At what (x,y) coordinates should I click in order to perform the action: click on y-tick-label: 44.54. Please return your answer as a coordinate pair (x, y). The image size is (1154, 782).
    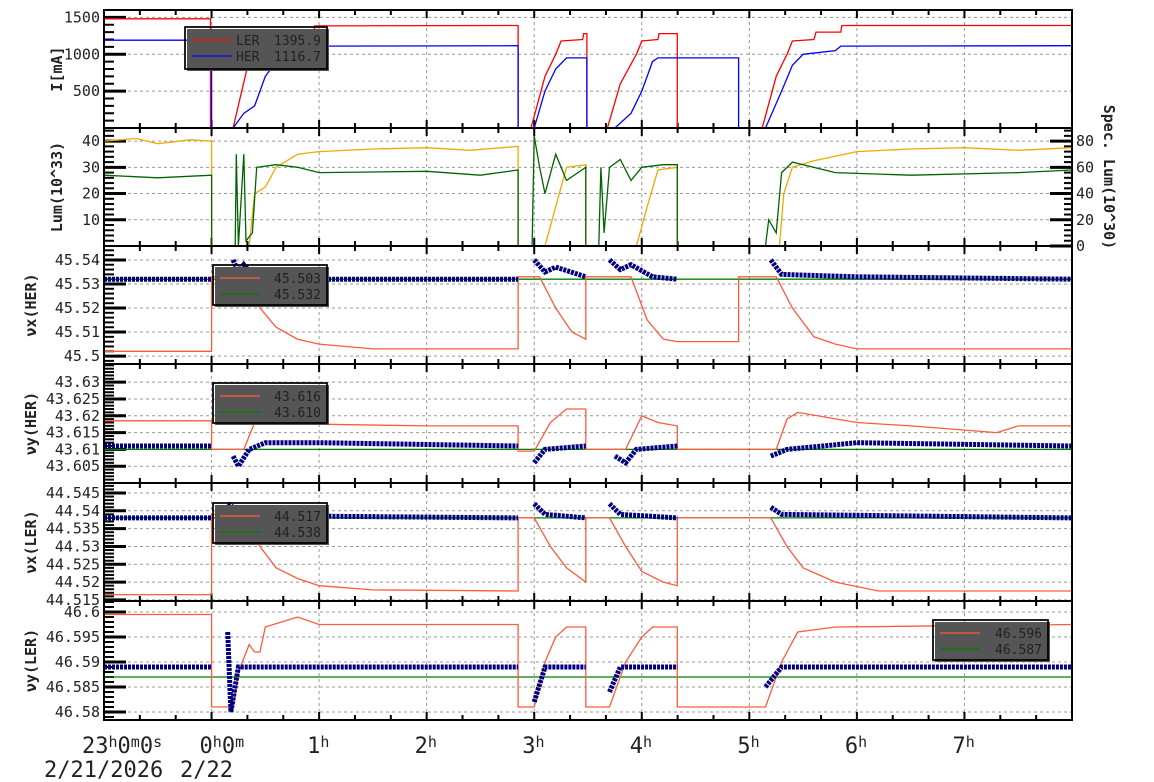
    Looking at the image, I should click on (77, 511).